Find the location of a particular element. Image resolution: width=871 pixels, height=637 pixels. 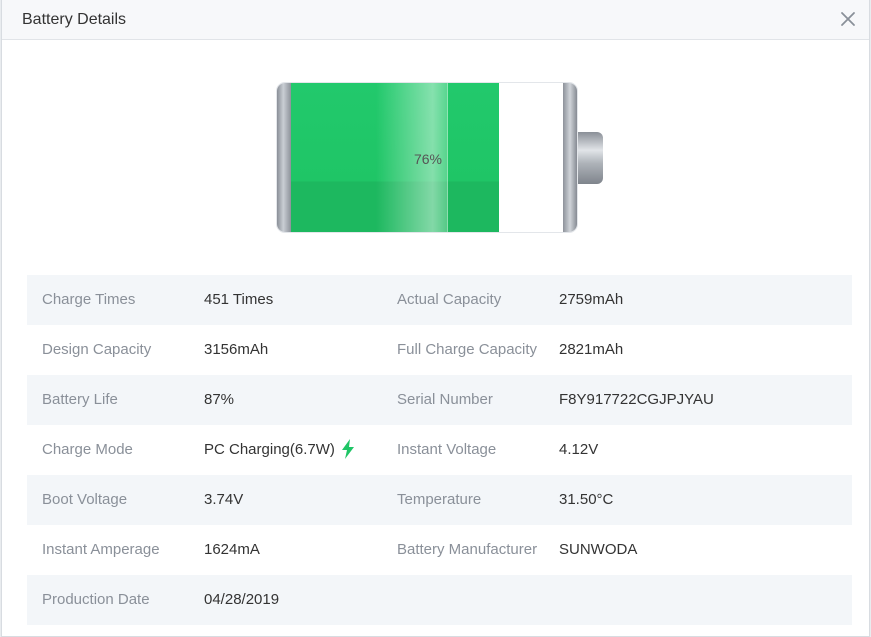

detail-label: Actual Capacity is located at coordinates (449, 299).